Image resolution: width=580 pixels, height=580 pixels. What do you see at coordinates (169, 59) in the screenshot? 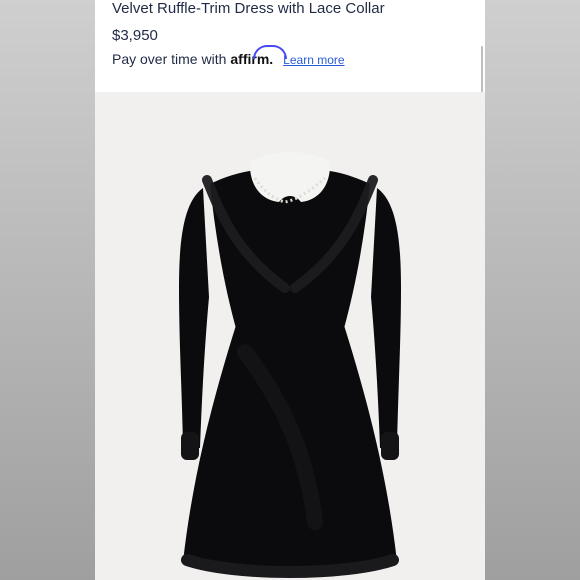
I see `financing-prefix: Pay over time with` at bounding box center [169, 59].